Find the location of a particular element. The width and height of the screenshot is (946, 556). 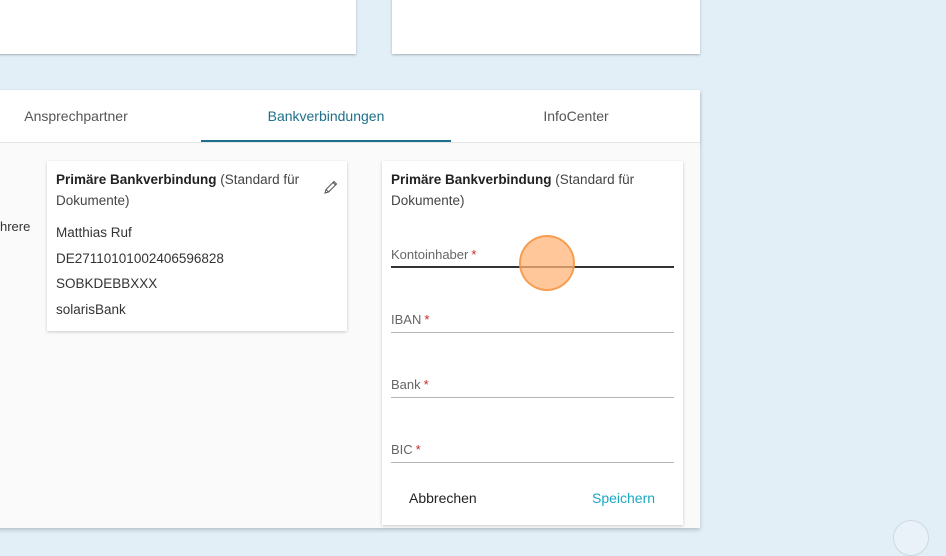

truncated-text: hrere is located at coordinates (15, 226).